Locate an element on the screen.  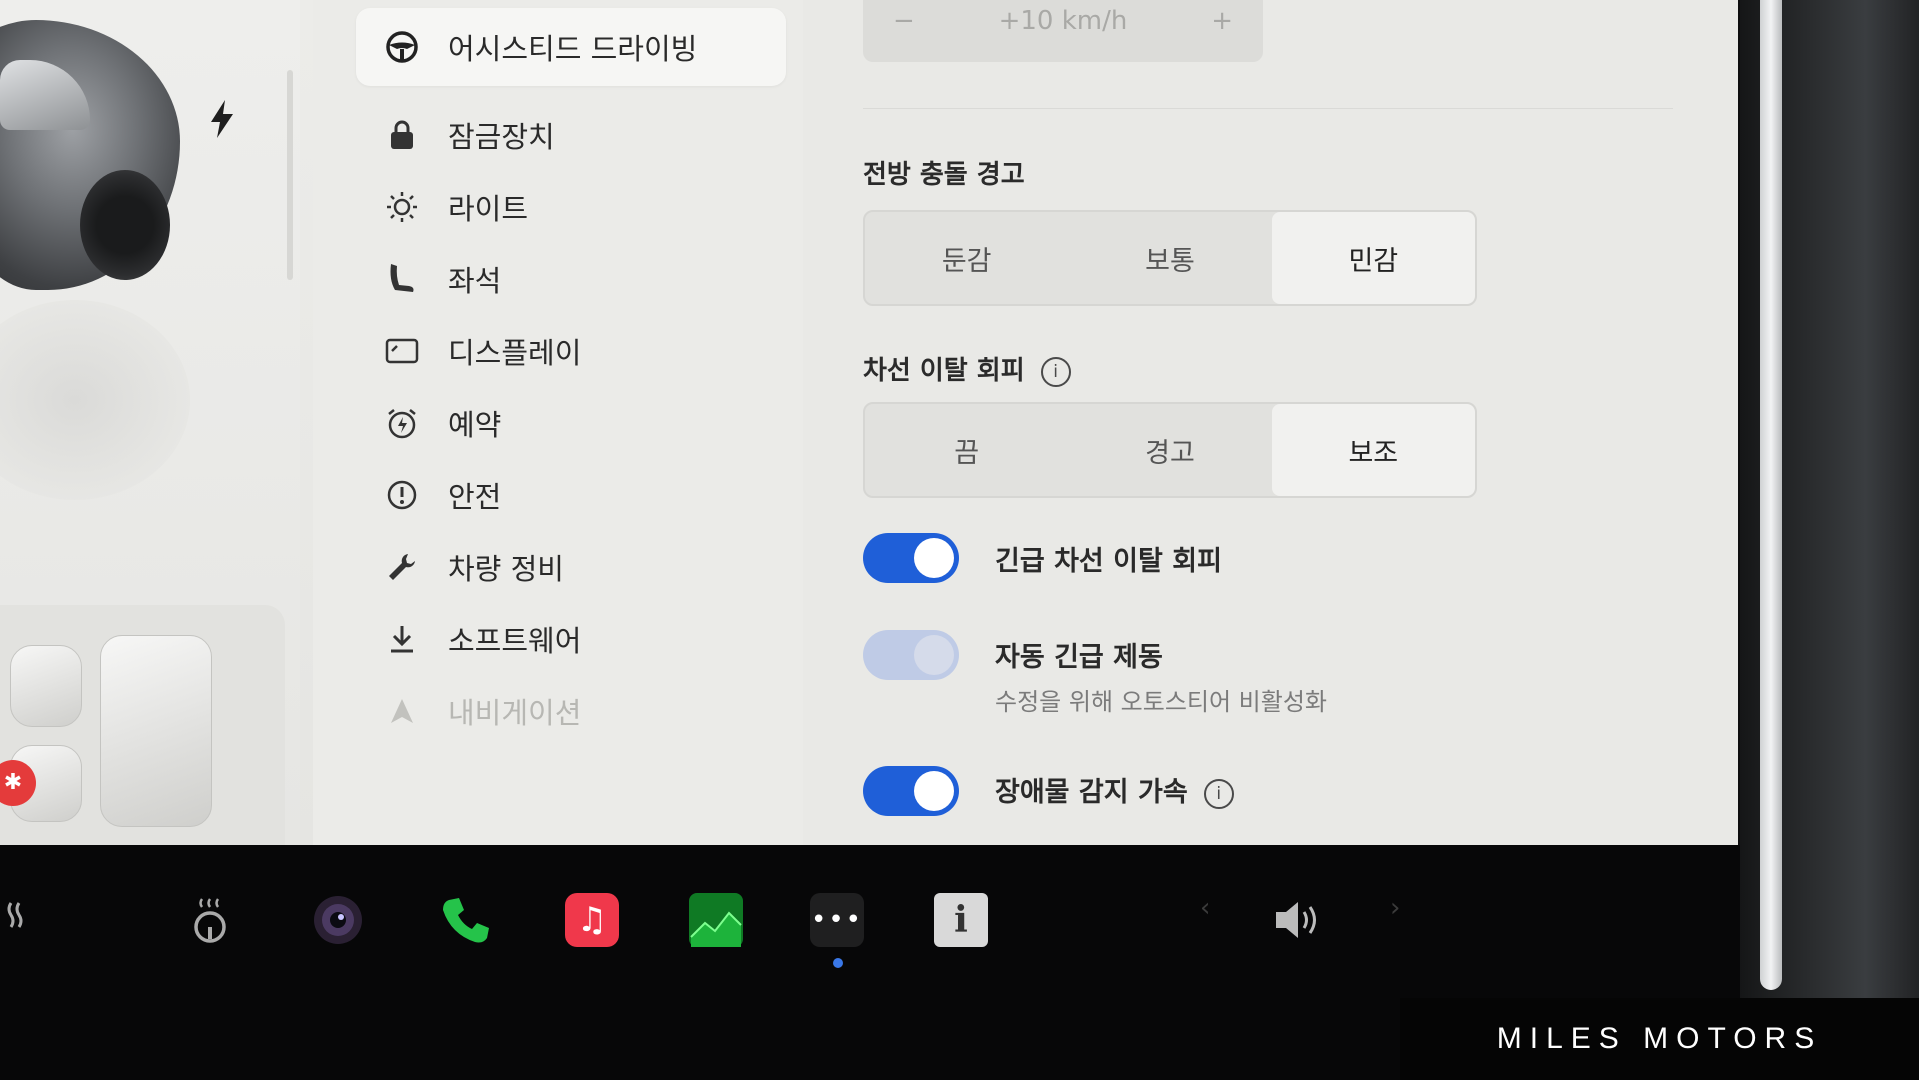
forward-collision-option-medium: 보통 is located at coordinates (1169, 258).